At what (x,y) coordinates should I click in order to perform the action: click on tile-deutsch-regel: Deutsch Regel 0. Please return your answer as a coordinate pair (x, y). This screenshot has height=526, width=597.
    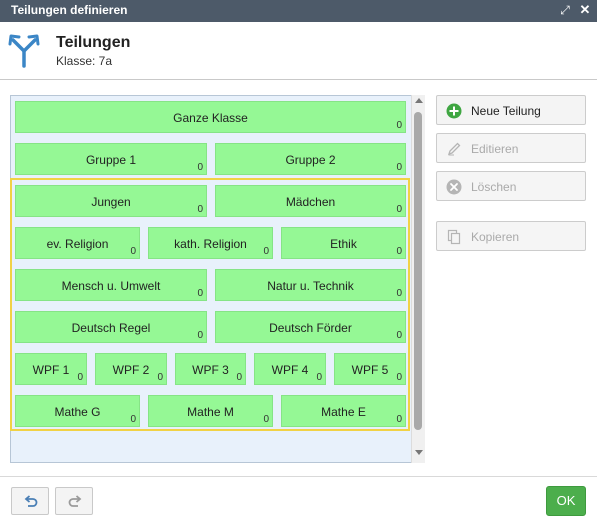
    Looking at the image, I should click on (111, 327).